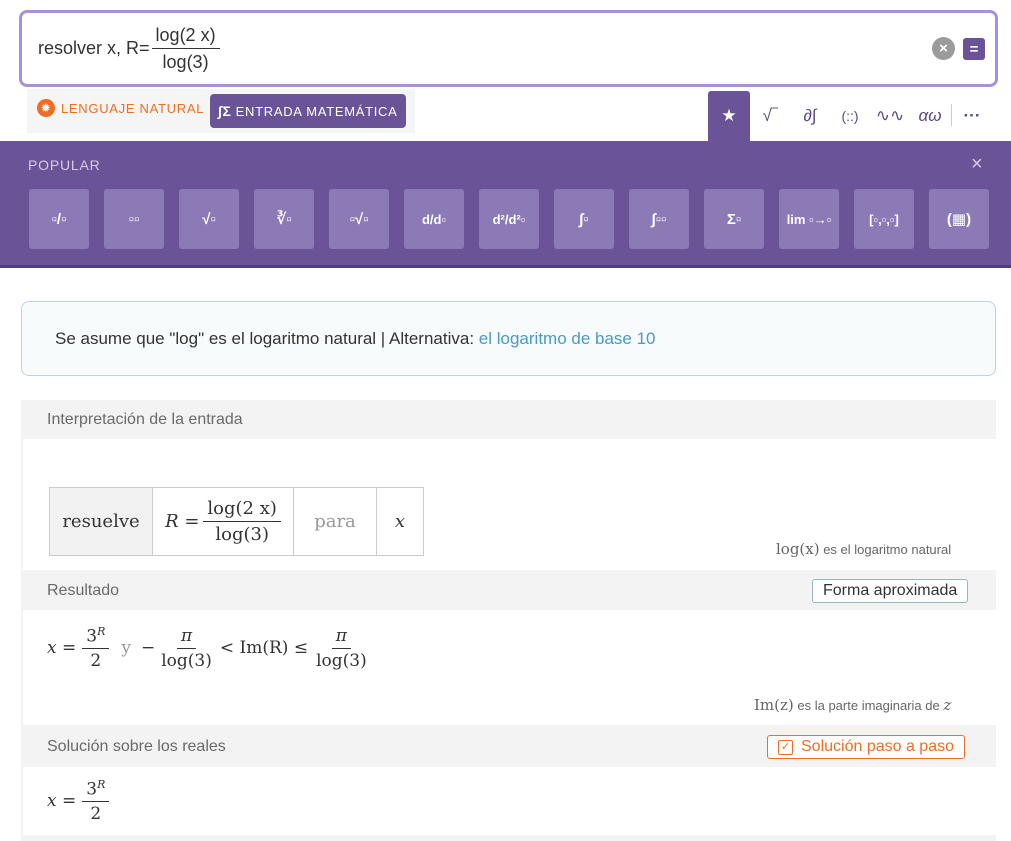 The image size is (1011, 841). Describe the element at coordinates (509, 801) in the screenshot. I see `real-solution-pod: x = 3R 2` at that location.